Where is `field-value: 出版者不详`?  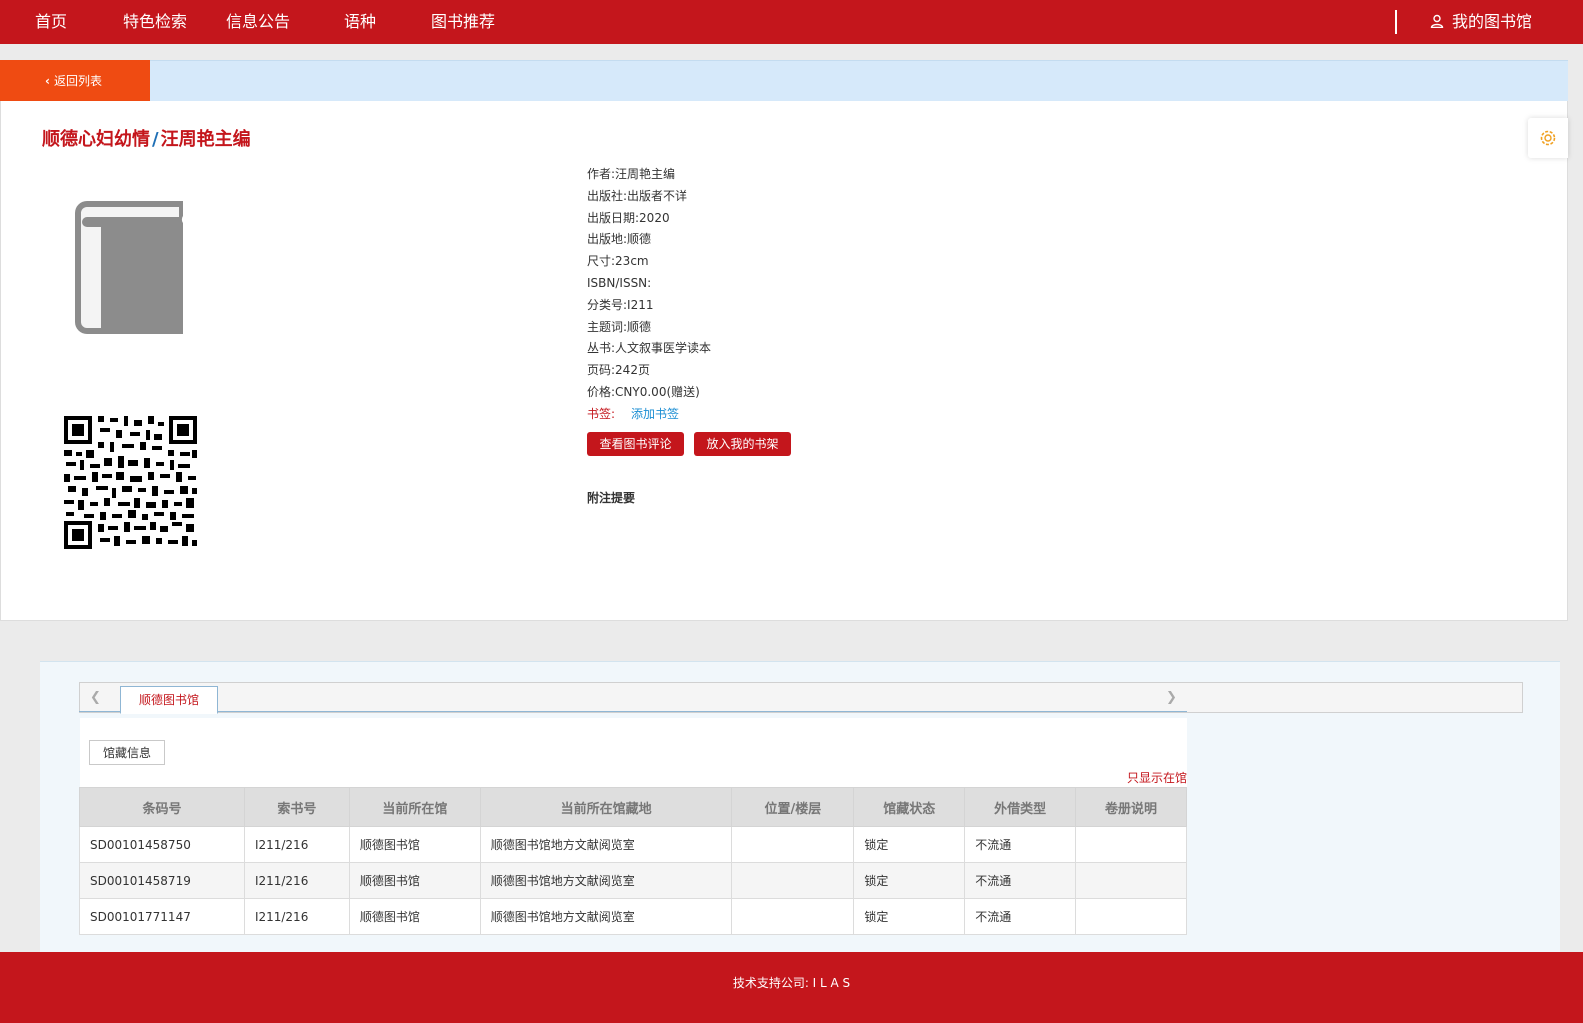
field-value: 出版者不详 is located at coordinates (657, 195).